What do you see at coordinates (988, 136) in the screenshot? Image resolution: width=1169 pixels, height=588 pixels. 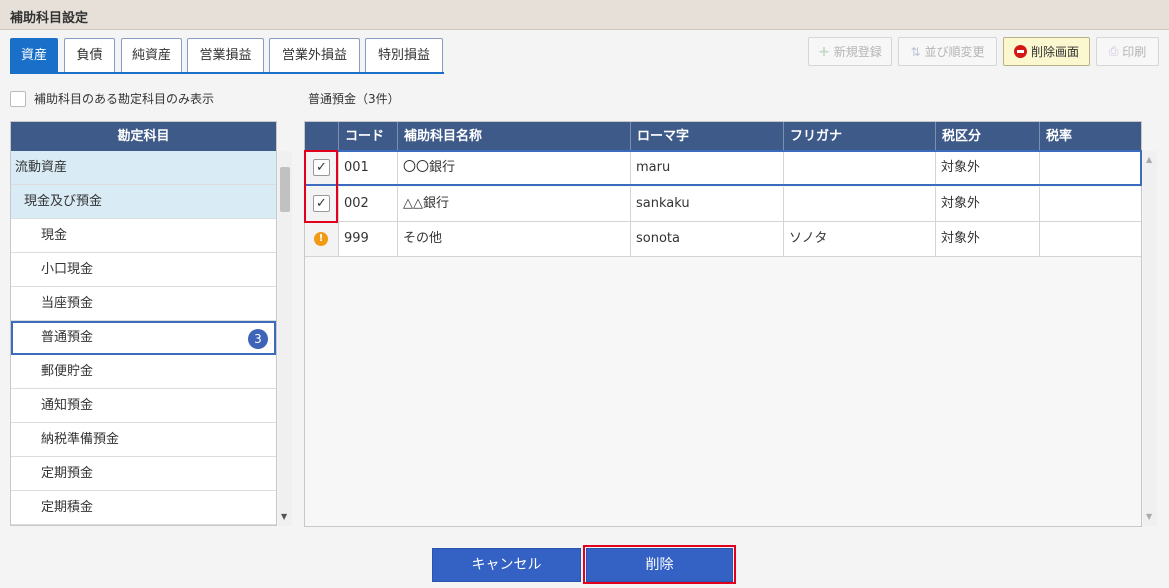 I see `header-tax: 税区分` at bounding box center [988, 136].